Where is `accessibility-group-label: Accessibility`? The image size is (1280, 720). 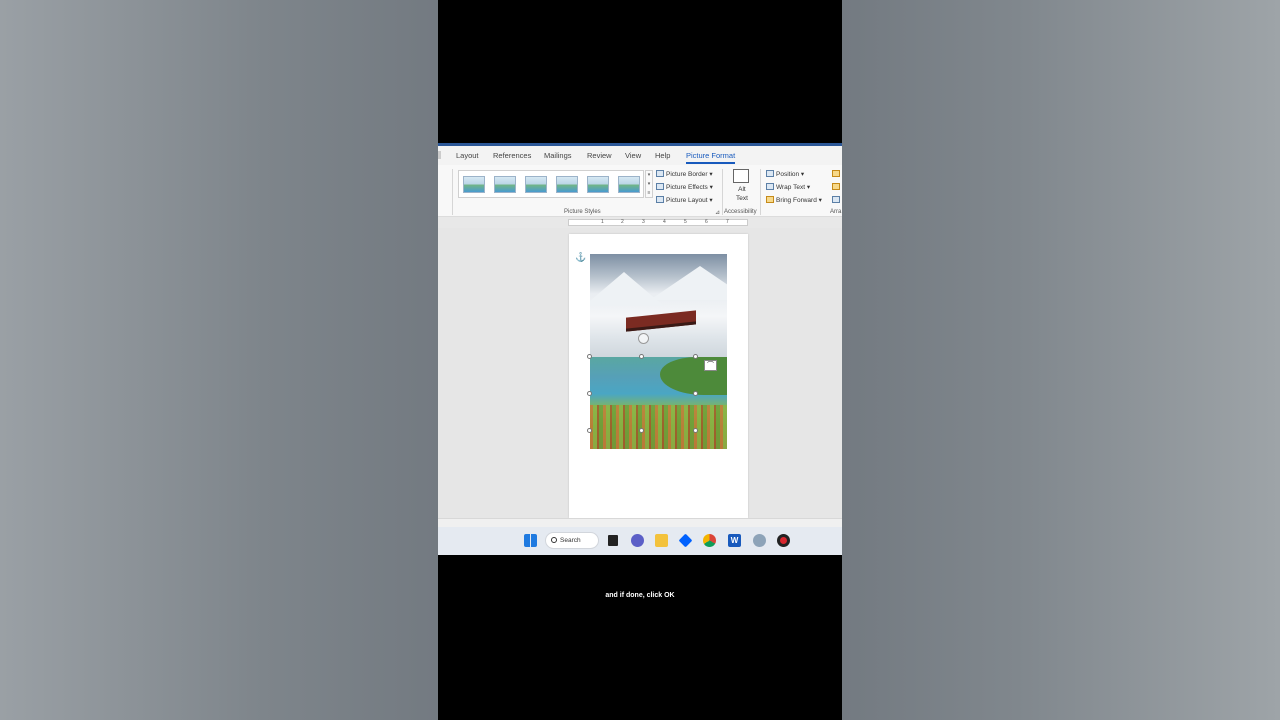
accessibility-group-label: Accessibility is located at coordinates (740, 212).